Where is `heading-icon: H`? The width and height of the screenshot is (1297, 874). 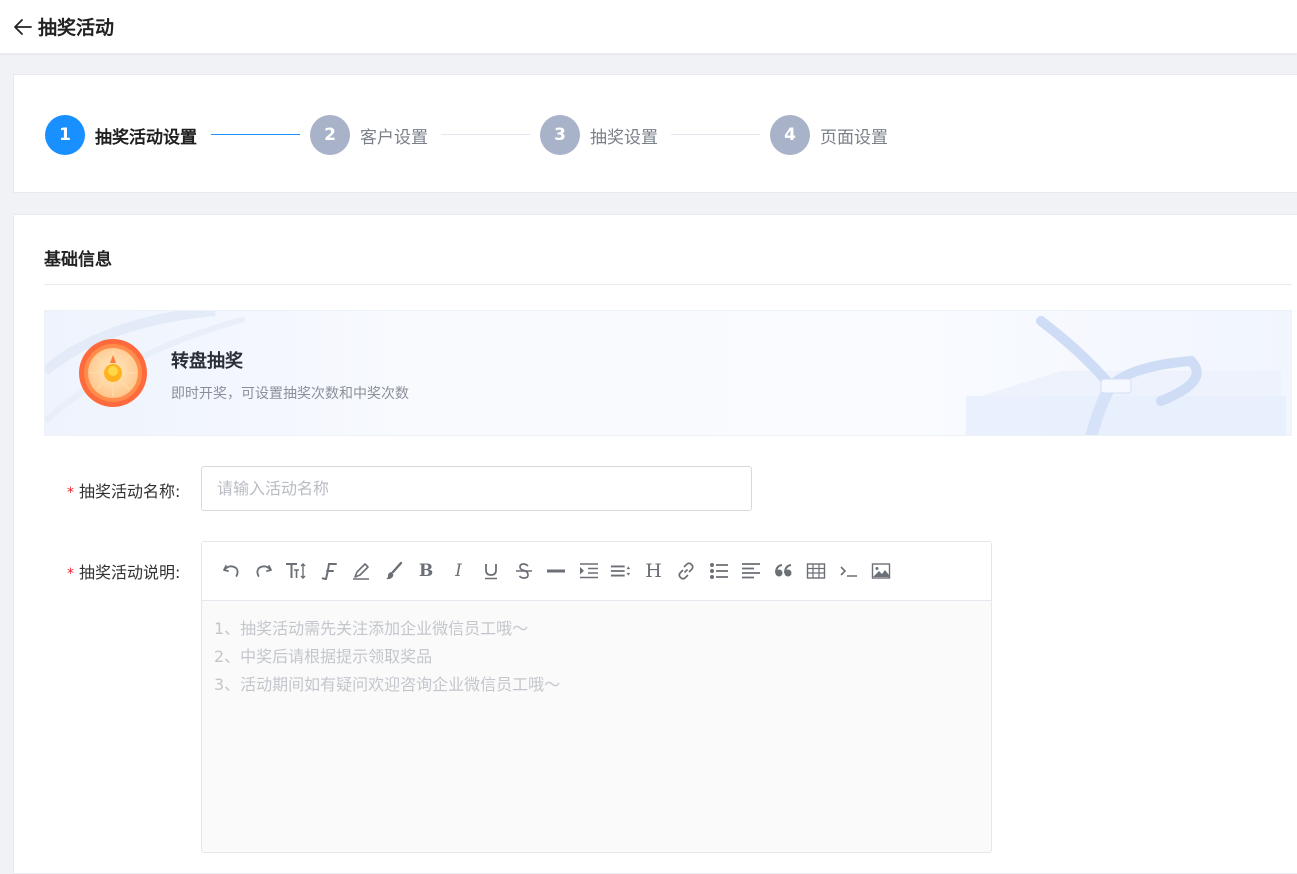
heading-icon: H is located at coordinates (654, 571).